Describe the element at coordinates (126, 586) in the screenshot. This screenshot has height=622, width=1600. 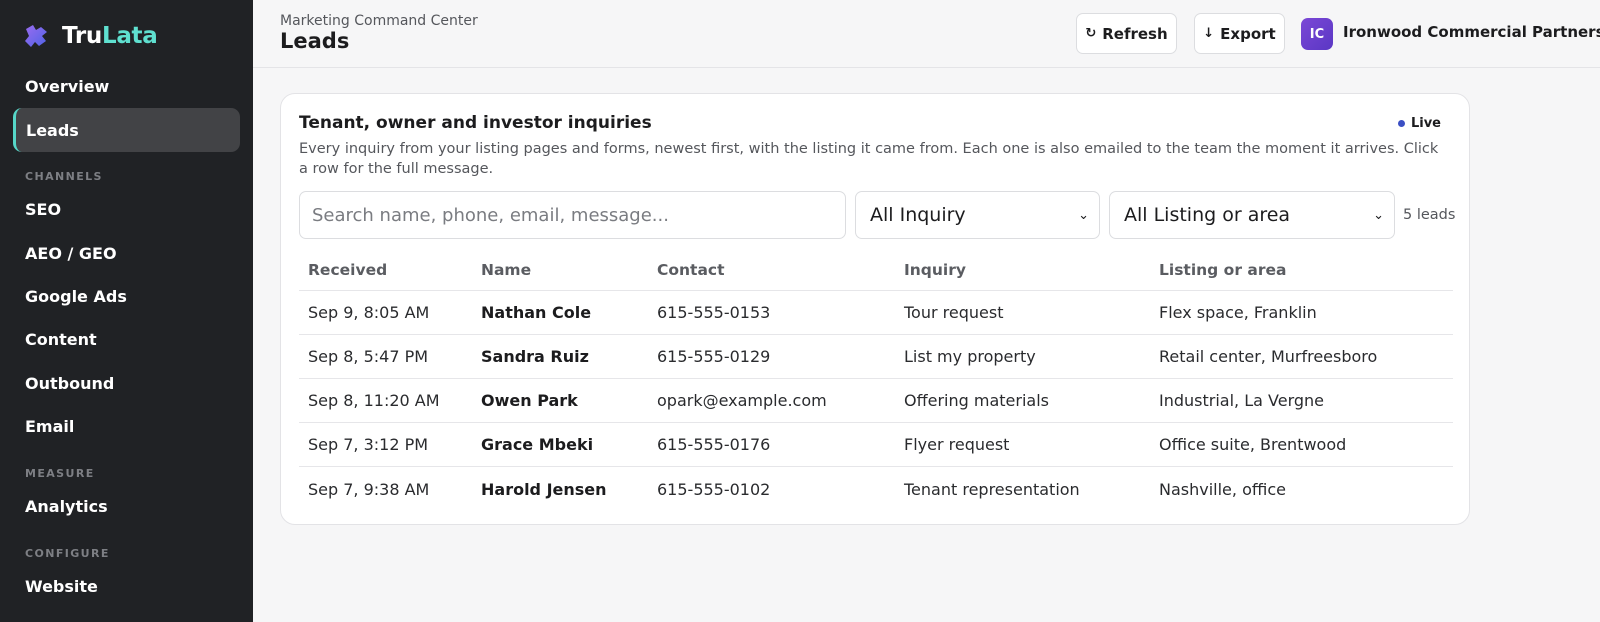
I see `sidebar-item-website: Website` at that location.